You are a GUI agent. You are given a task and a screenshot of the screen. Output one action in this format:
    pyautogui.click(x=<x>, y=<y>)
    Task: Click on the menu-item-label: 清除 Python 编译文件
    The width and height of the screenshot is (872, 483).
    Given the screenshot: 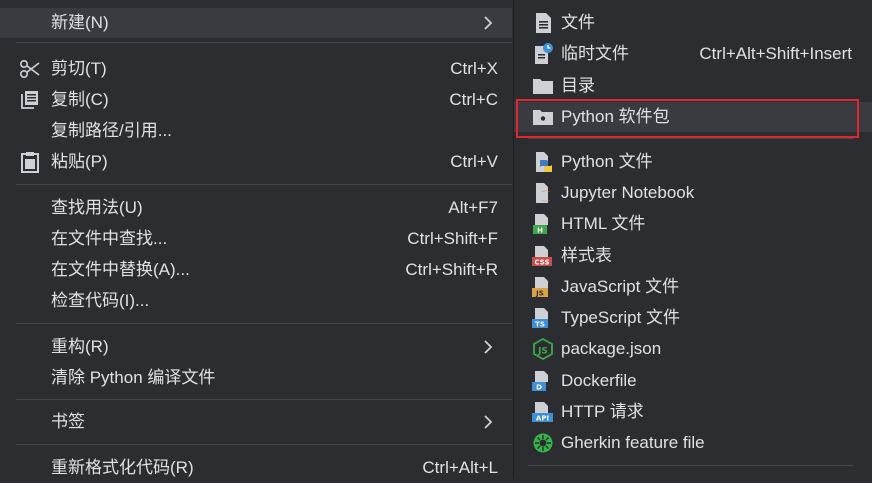 What is the action you would take?
    pyautogui.click(x=133, y=377)
    